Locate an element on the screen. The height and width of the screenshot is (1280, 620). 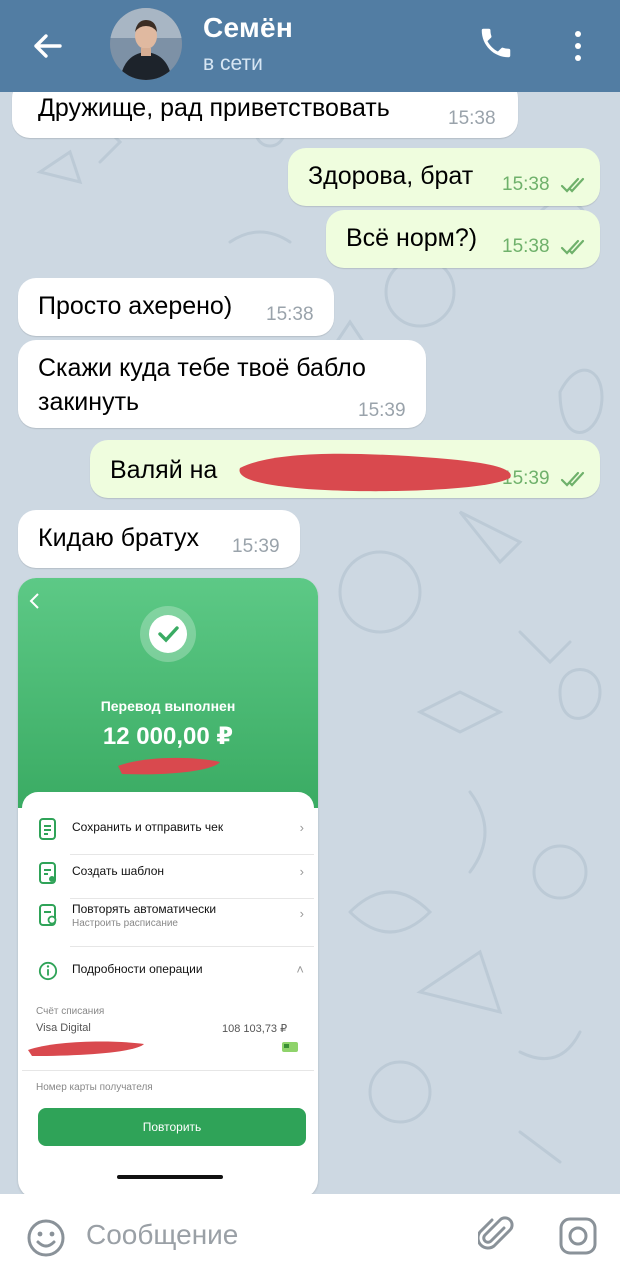
recipient-card-label: Номер карты получателя is located at coordinates (94, 1087).